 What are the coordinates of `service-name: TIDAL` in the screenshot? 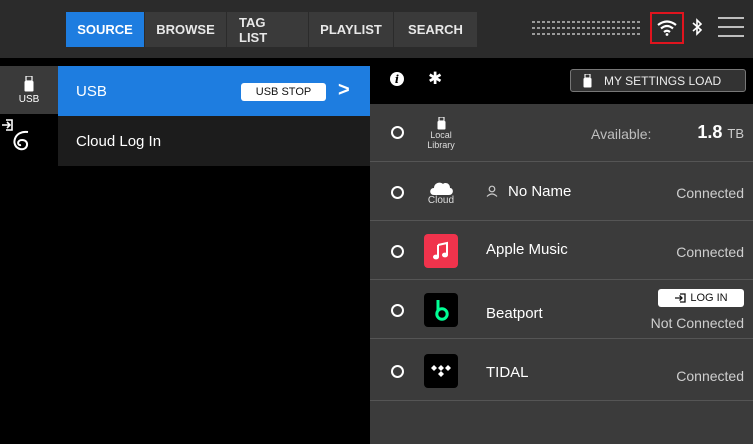 It's located at (507, 372).